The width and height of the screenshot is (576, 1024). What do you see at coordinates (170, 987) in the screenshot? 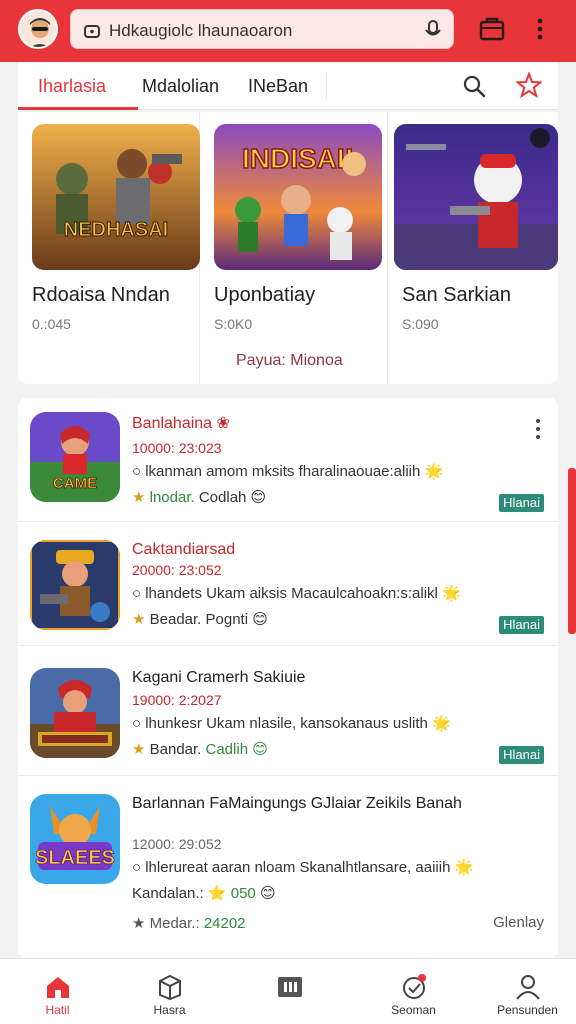
I see `box-icon` at bounding box center [170, 987].